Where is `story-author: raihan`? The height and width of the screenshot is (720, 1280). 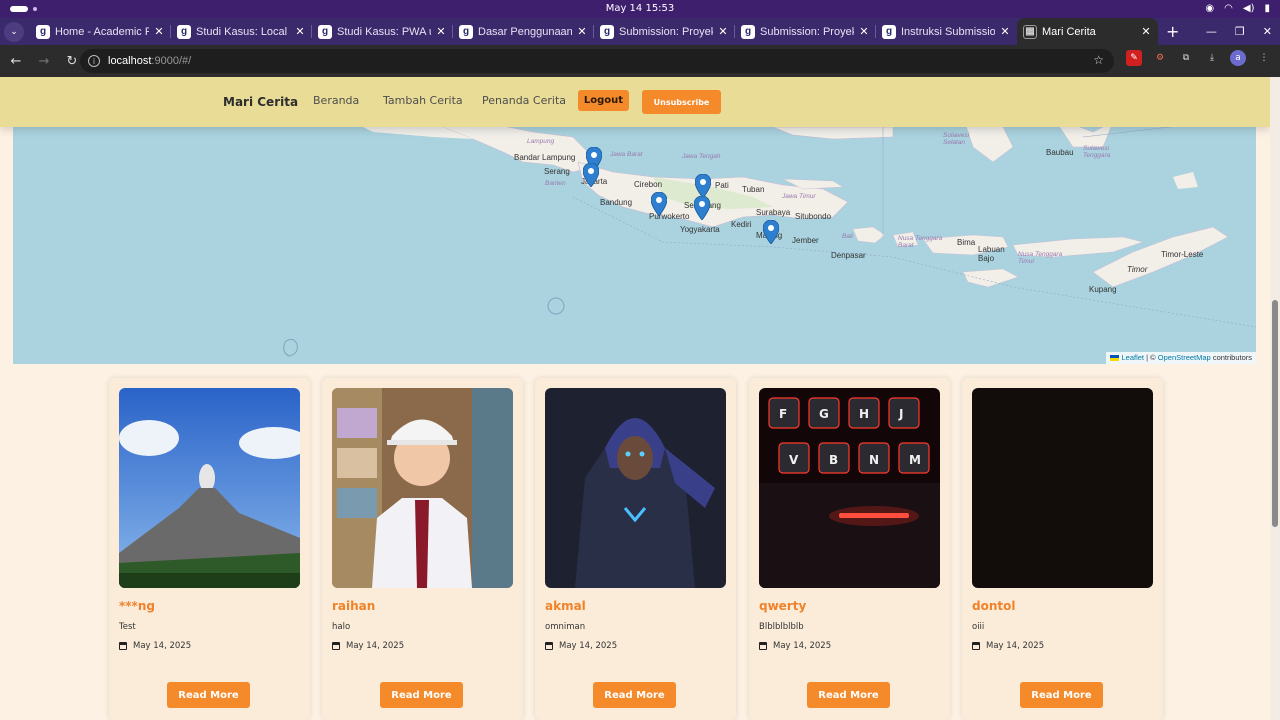
story-author: raihan is located at coordinates (354, 606).